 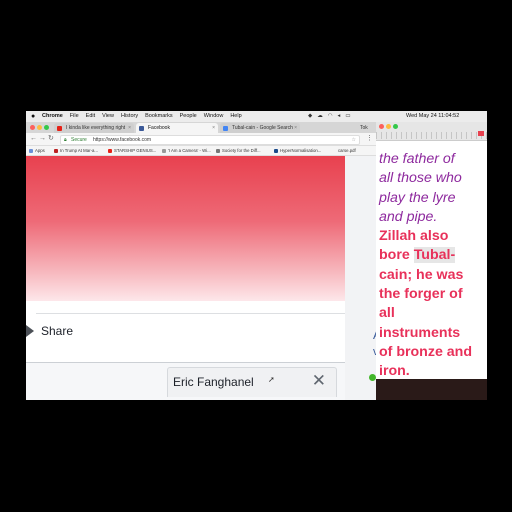 I want to click on address-bar: 🔒︎ Secure https://www.facebook.com ☆, so click(x=210, y=140).